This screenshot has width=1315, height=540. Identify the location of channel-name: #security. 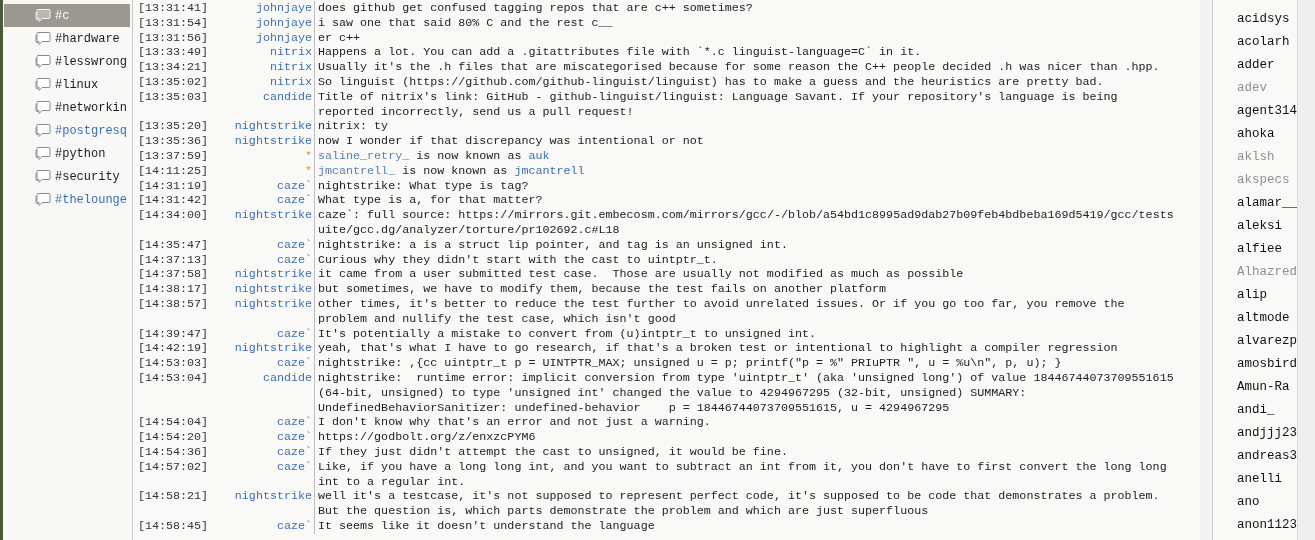
(87, 177).